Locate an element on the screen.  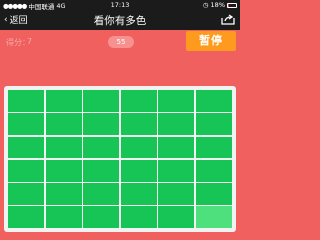
pause-button: 暂停 is located at coordinates (211, 41).